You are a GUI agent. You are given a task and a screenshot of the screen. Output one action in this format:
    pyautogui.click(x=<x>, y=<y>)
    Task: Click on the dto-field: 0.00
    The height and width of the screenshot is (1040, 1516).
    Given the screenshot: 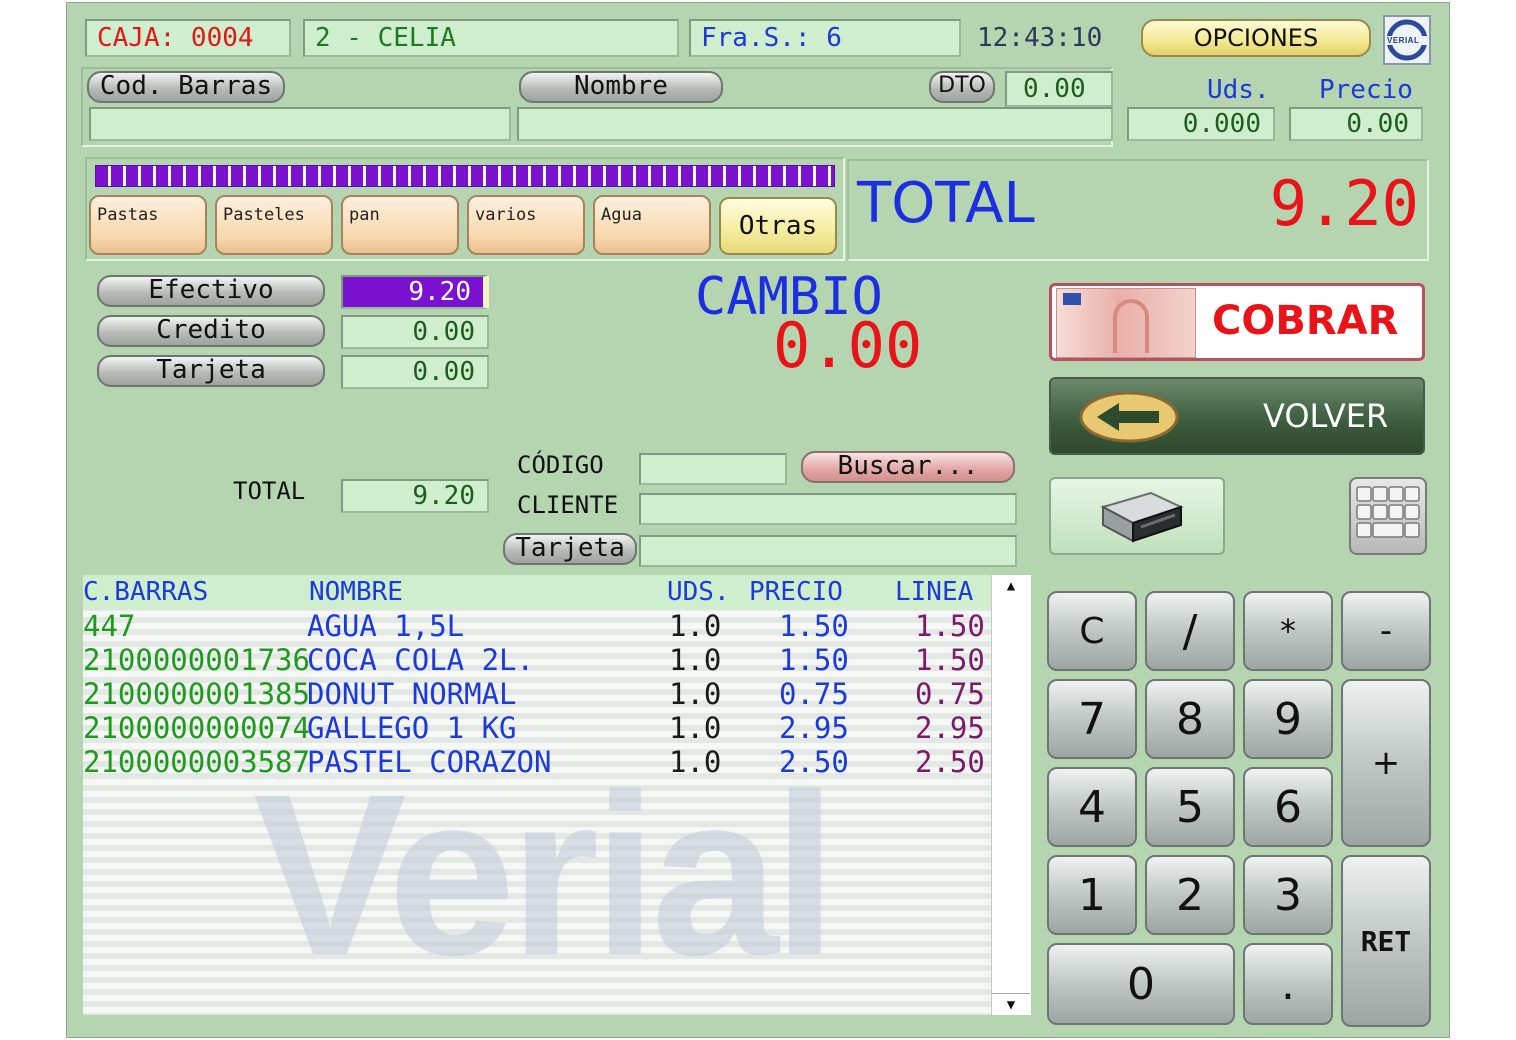 What is the action you would take?
    pyautogui.click(x=1059, y=89)
    